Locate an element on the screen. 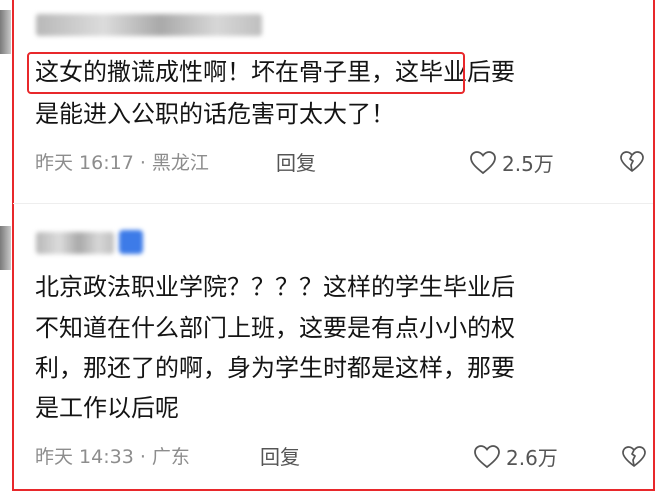  comment-text-line: 北京政法职业学院？？？？这样的学生毕业后 is located at coordinates (275, 287).